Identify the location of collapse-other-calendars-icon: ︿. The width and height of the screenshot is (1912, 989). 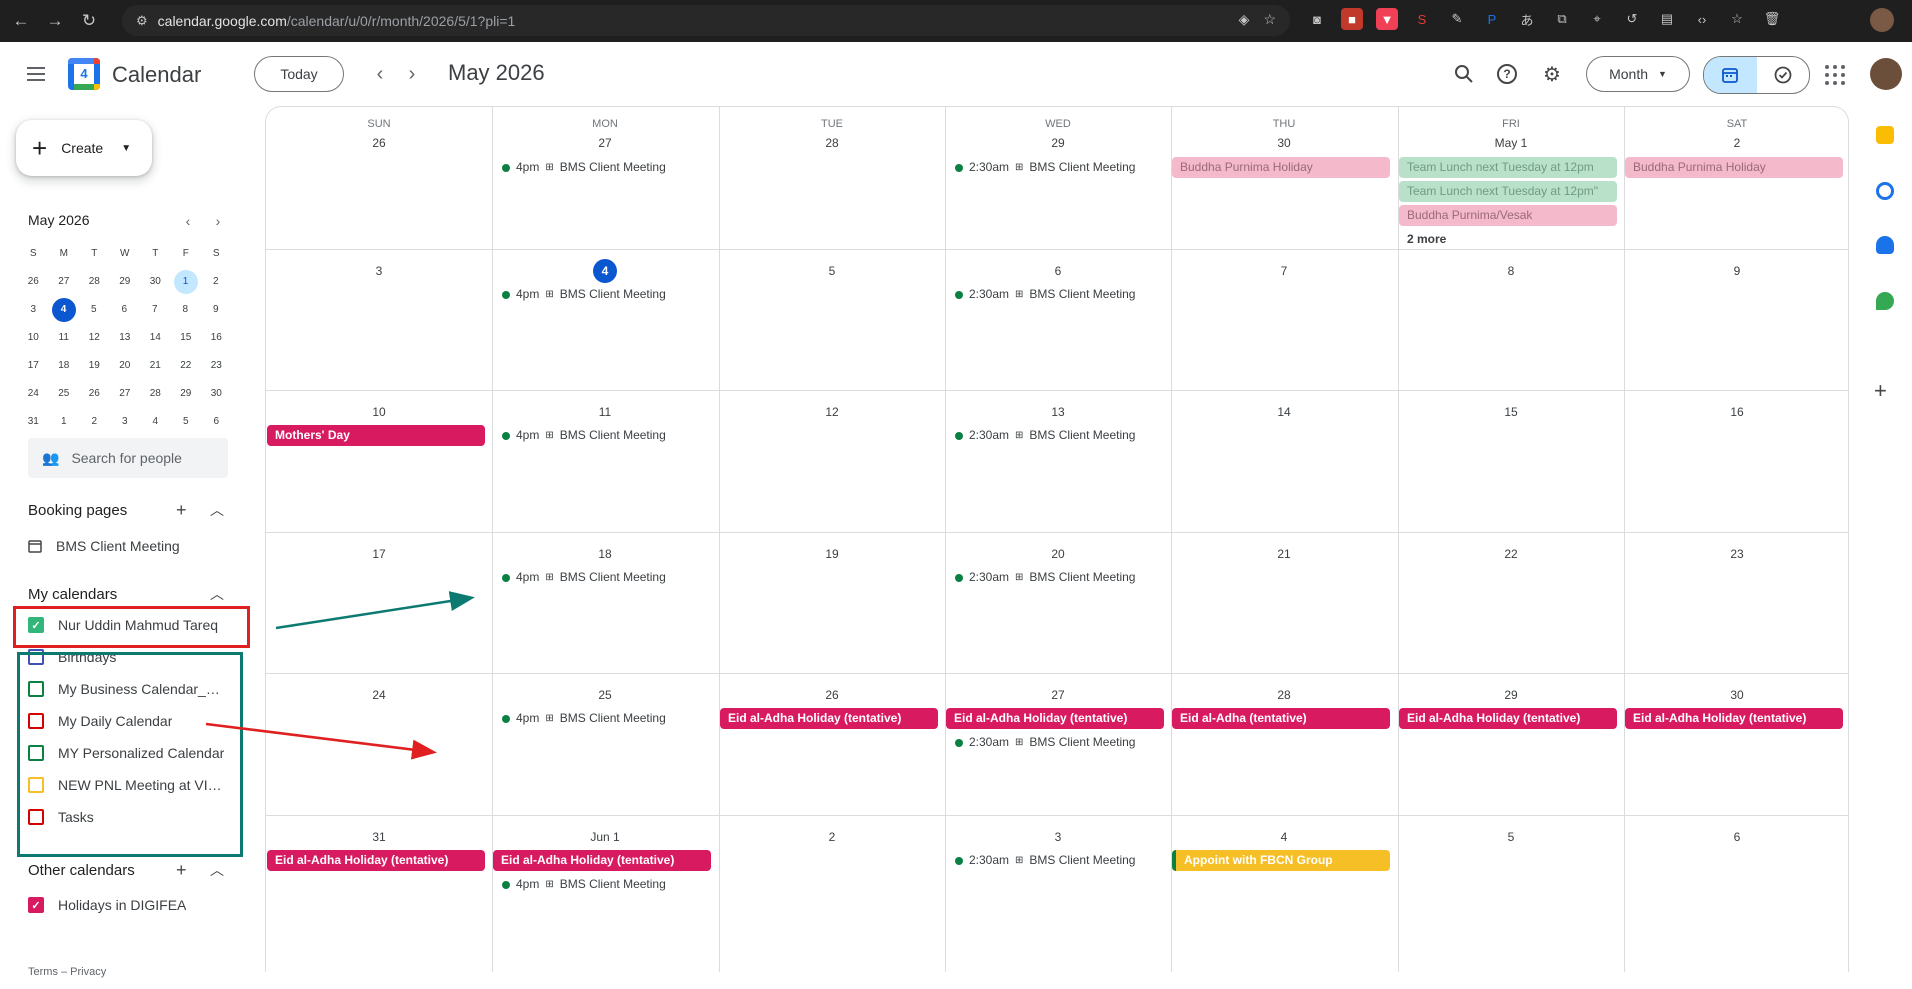
(217, 870).